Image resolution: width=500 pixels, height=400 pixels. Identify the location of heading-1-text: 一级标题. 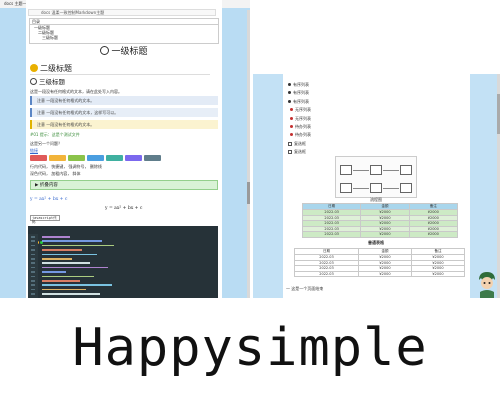
(129, 52).